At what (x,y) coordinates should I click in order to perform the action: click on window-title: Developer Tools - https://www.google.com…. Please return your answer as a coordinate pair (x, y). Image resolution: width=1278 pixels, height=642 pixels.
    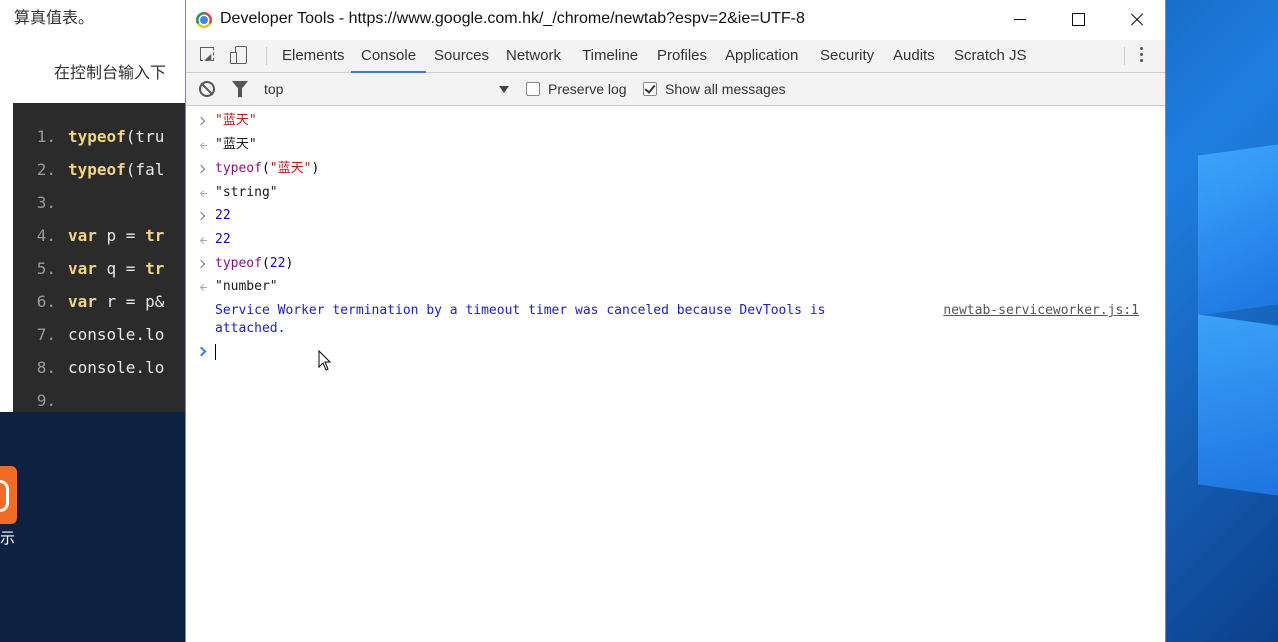
    Looking at the image, I should click on (512, 18).